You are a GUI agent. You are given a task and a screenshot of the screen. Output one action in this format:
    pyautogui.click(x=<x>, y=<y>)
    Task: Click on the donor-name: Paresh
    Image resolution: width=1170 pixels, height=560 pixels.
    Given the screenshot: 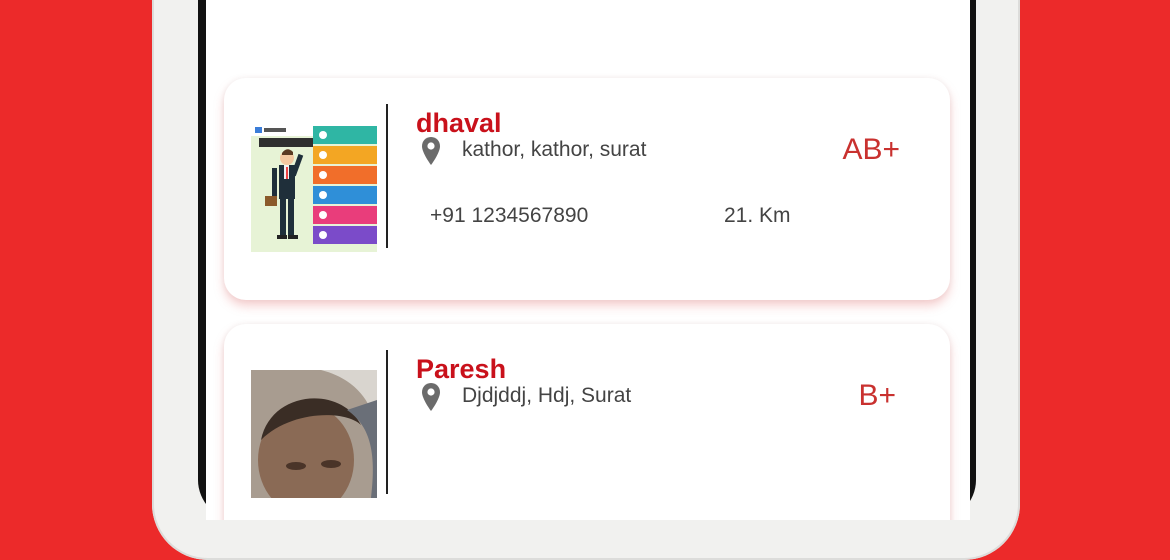 What is the action you would take?
    pyautogui.click(x=461, y=369)
    